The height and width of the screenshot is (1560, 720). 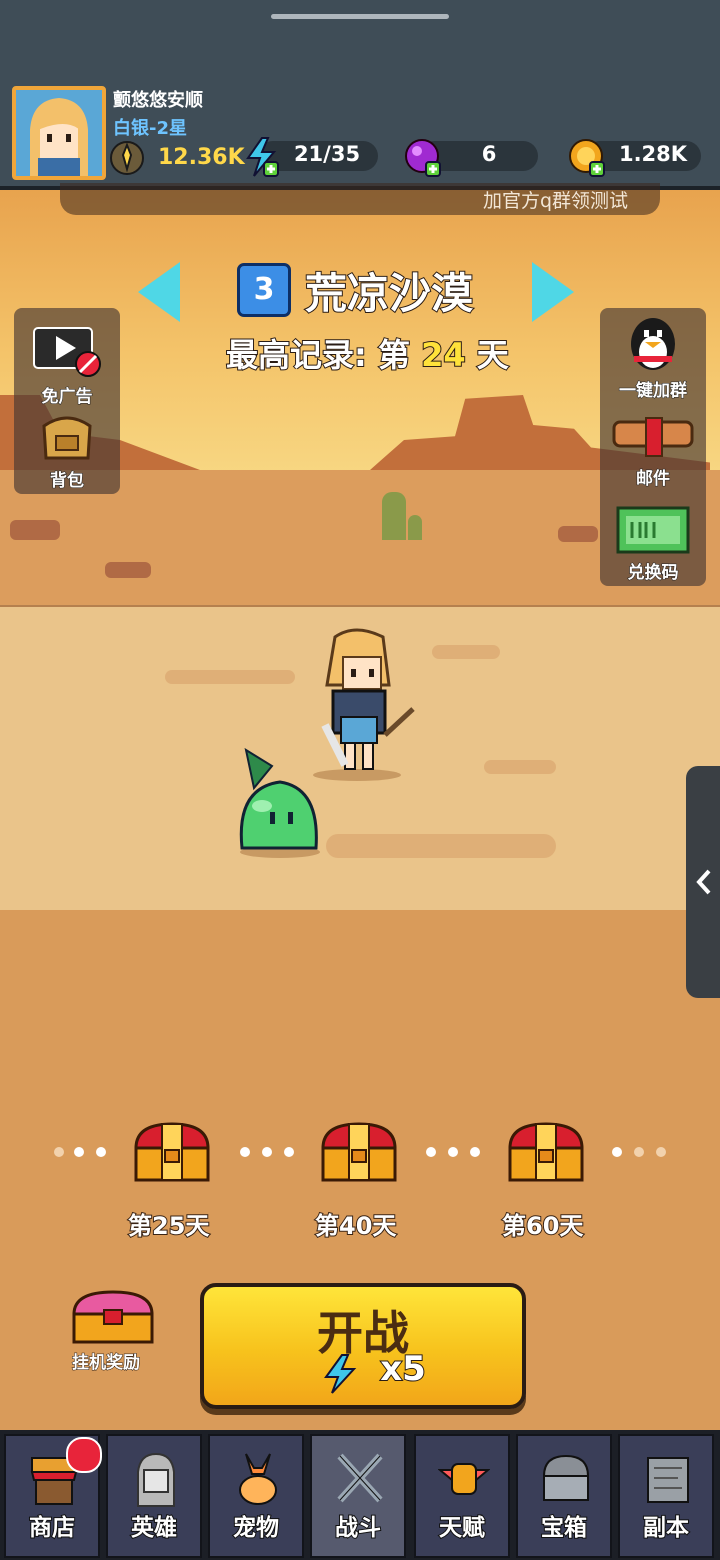 I want to click on chest-day-label: 第60天, so click(x=542, y=1226).